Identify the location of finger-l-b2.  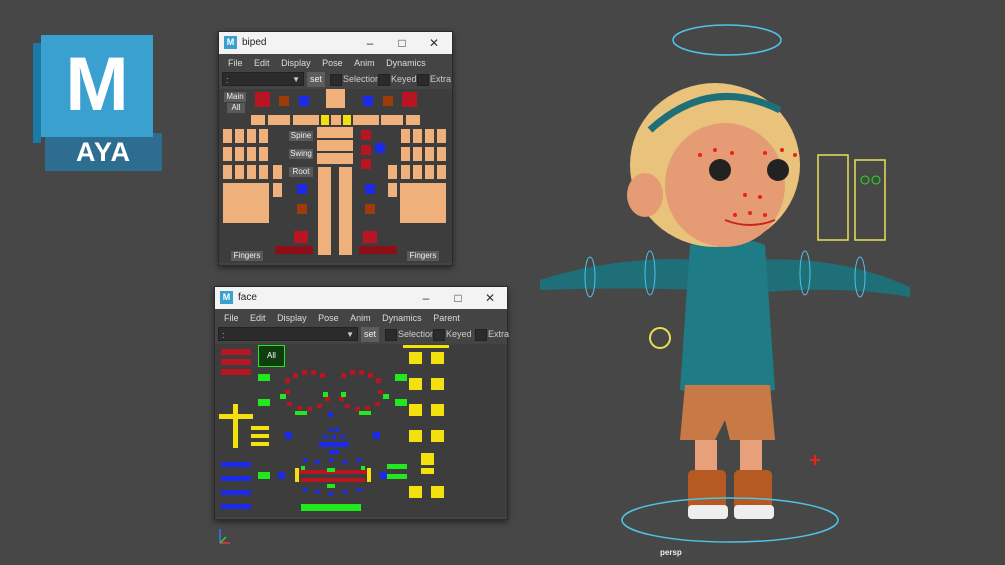
(239, 154).